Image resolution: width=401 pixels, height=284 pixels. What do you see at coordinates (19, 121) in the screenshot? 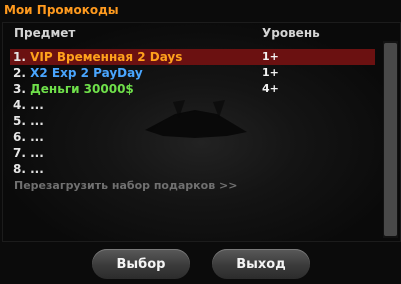
I see `item-number: 5.` at bounding box center [19, 121].